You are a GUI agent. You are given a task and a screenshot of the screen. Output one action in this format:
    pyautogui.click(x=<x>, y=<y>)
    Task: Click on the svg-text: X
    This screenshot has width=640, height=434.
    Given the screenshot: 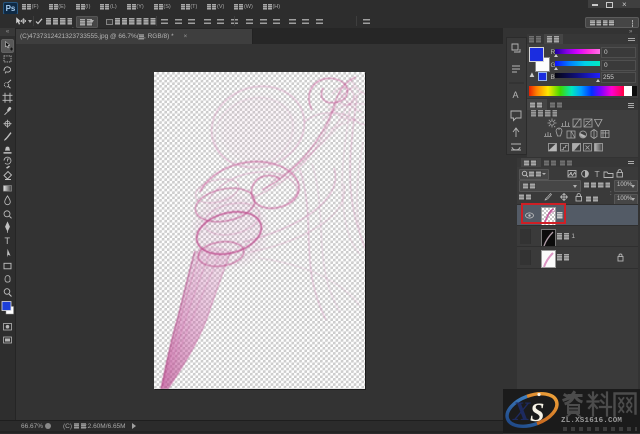 What is the action you would take?
    pyautogui.click(x=521, y=411)
    